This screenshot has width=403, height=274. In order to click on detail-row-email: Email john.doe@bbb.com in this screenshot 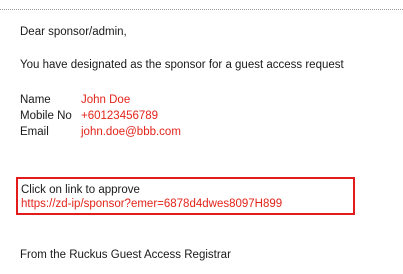, I will do `click(100, 132)`.